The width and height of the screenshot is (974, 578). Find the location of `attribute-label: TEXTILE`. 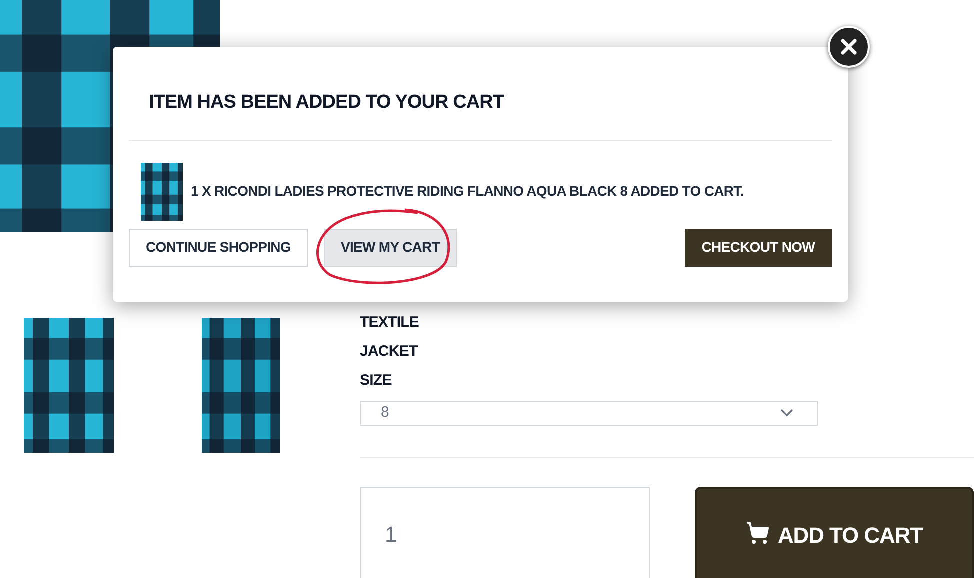

attribute-label: TEXTILE is located at coordinates (390, 323).